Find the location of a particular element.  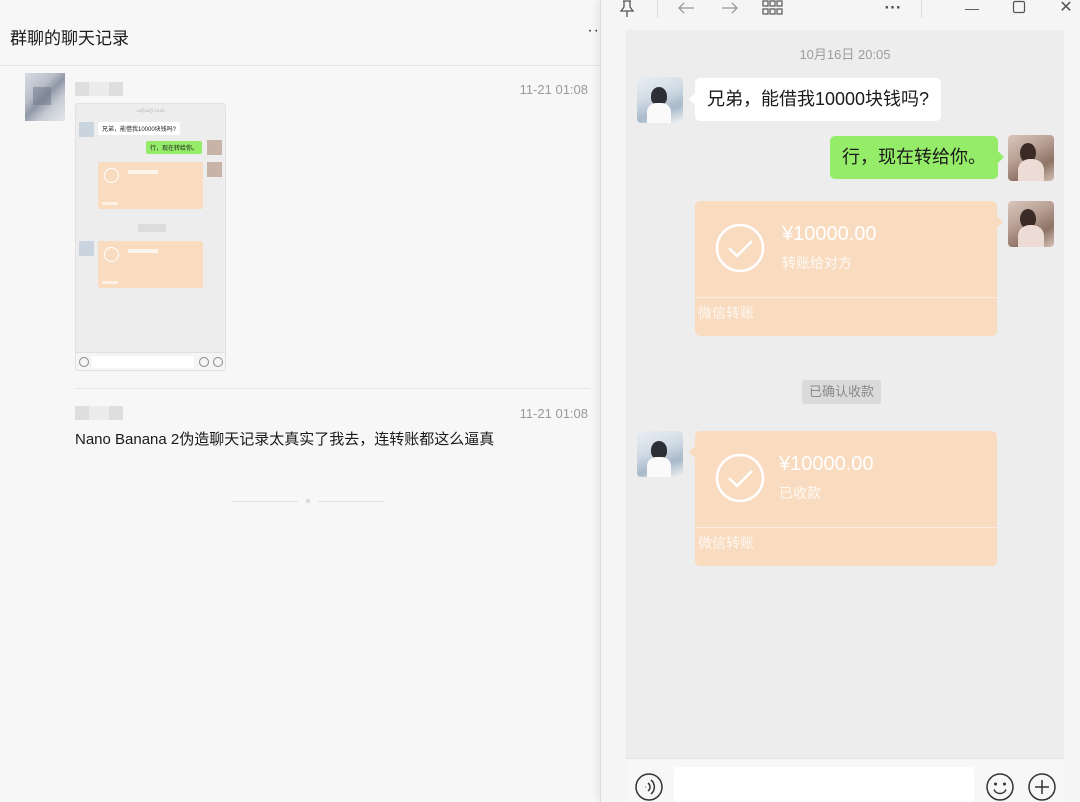

plus-icon is located at coordinates (1042, 787).